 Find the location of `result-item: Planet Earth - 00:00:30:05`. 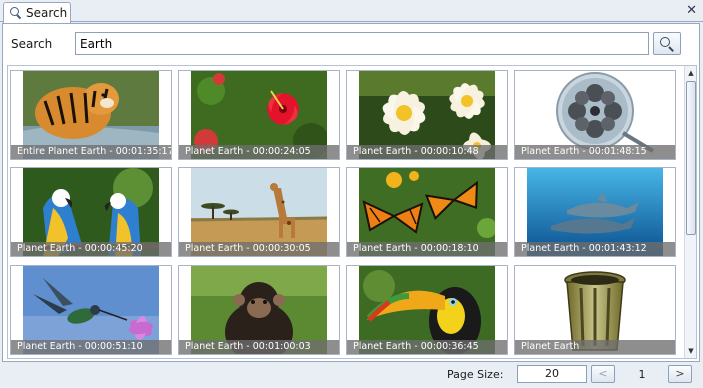

result-item: Planet Earth - 00:00:30:05 is located at coordinates (259, 212).